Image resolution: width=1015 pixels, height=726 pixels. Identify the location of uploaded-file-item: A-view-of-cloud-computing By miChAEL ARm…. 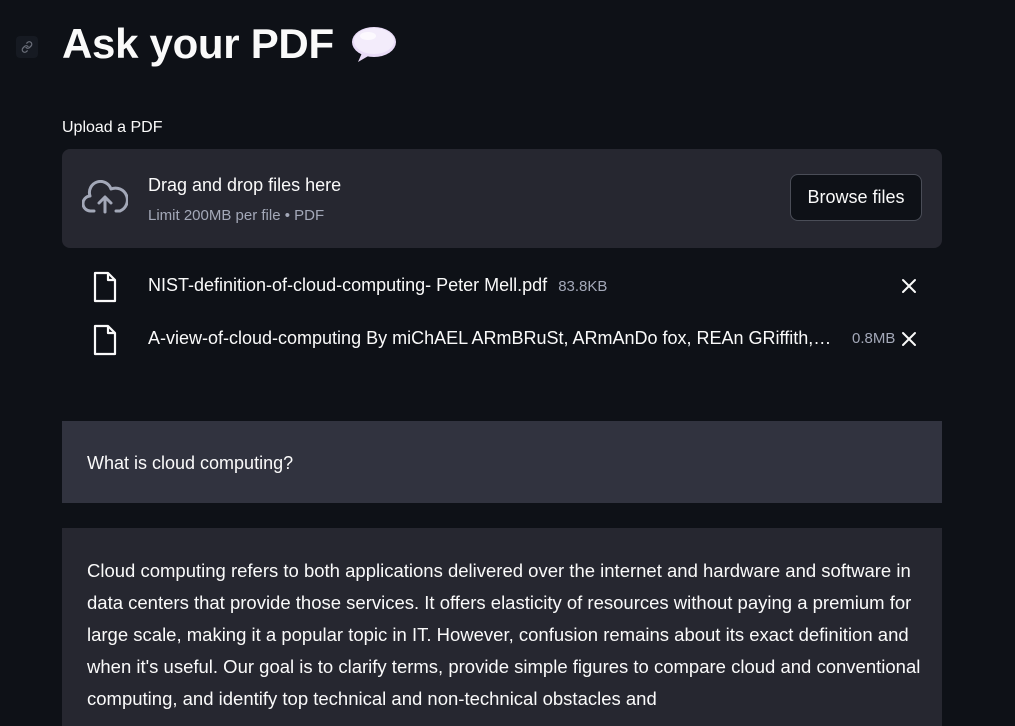
(502, 339).